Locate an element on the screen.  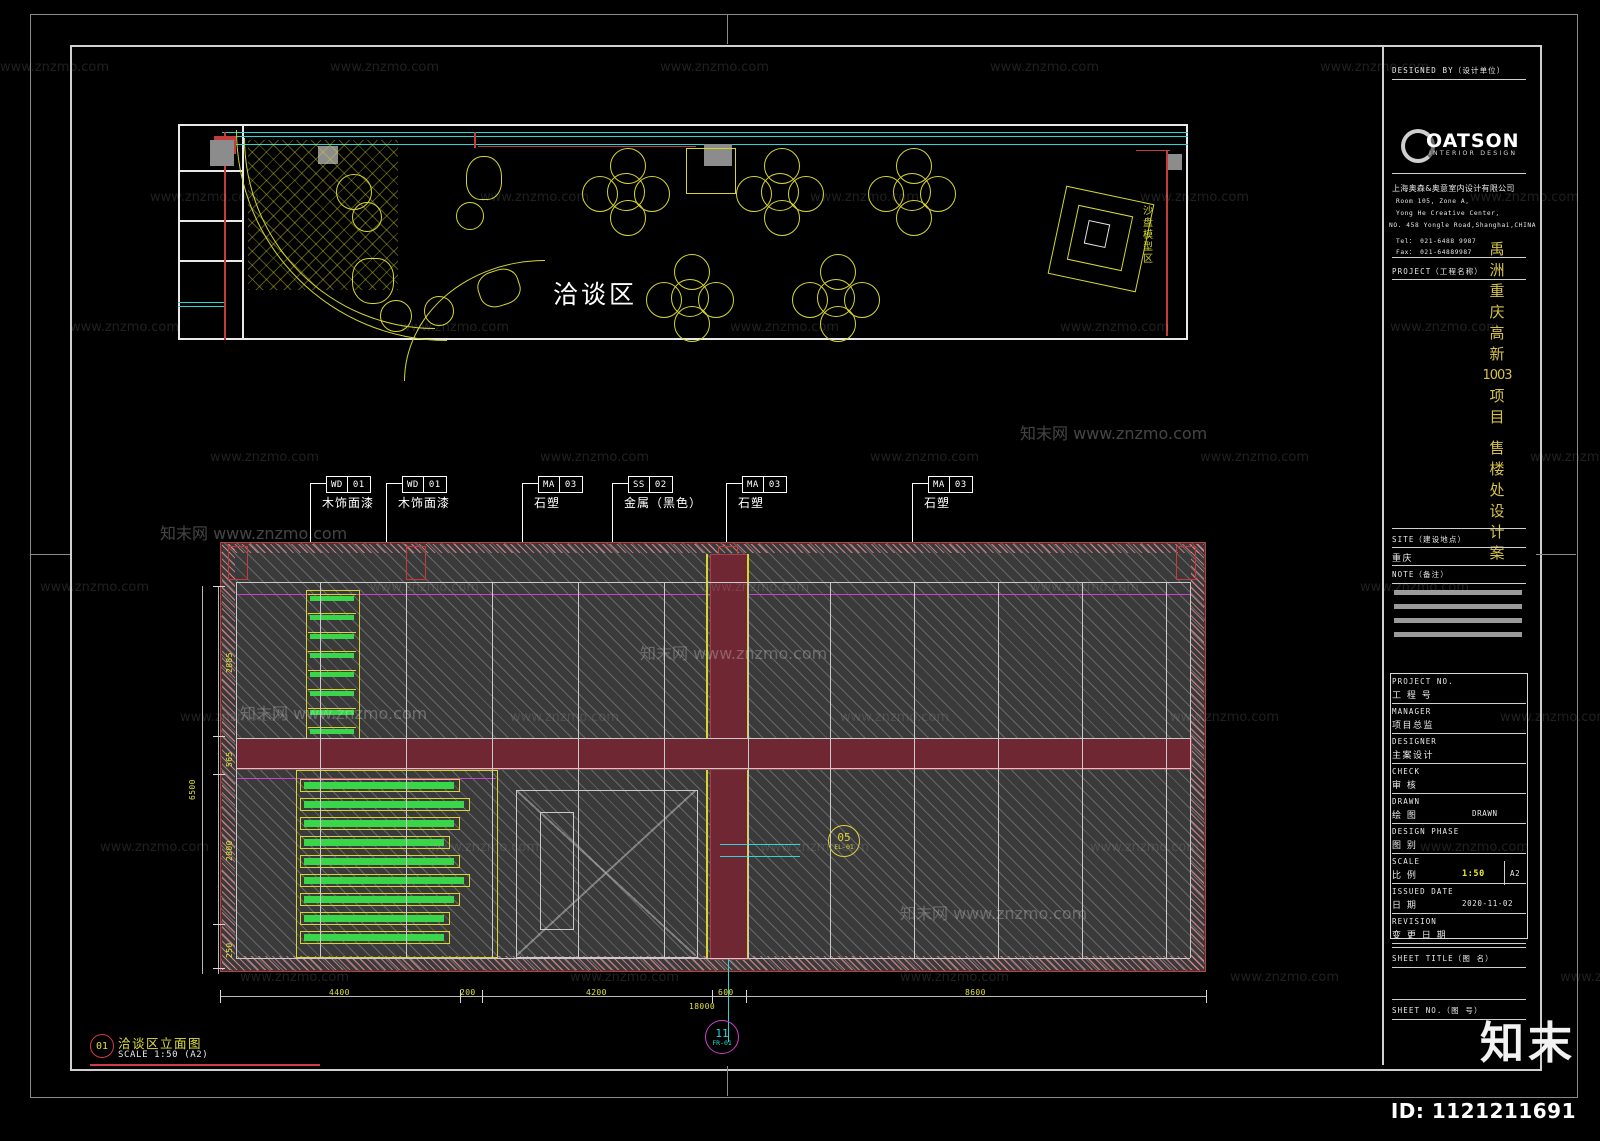
project-name-char: 重 is located at coordinates (1497, 291).